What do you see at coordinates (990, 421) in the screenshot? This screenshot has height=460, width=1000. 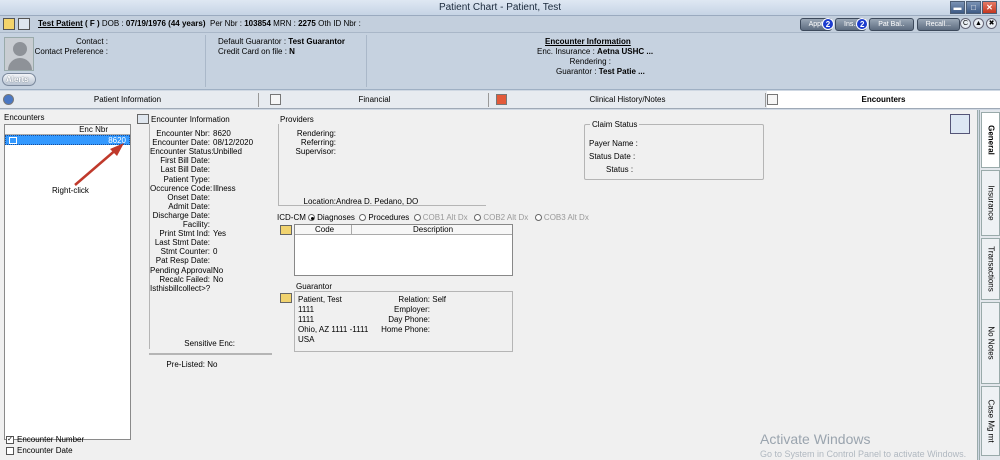 I see `vtab-case-mgmt: Case Mg mt` at bounding box center [990, 421].